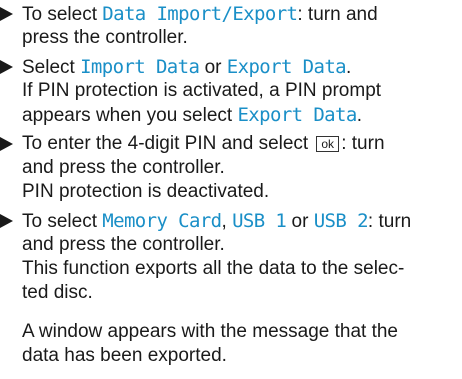 This screenshot has height=379, width=462. I want to click on menu-item-usb-1: USB 1, so click(259, 221).